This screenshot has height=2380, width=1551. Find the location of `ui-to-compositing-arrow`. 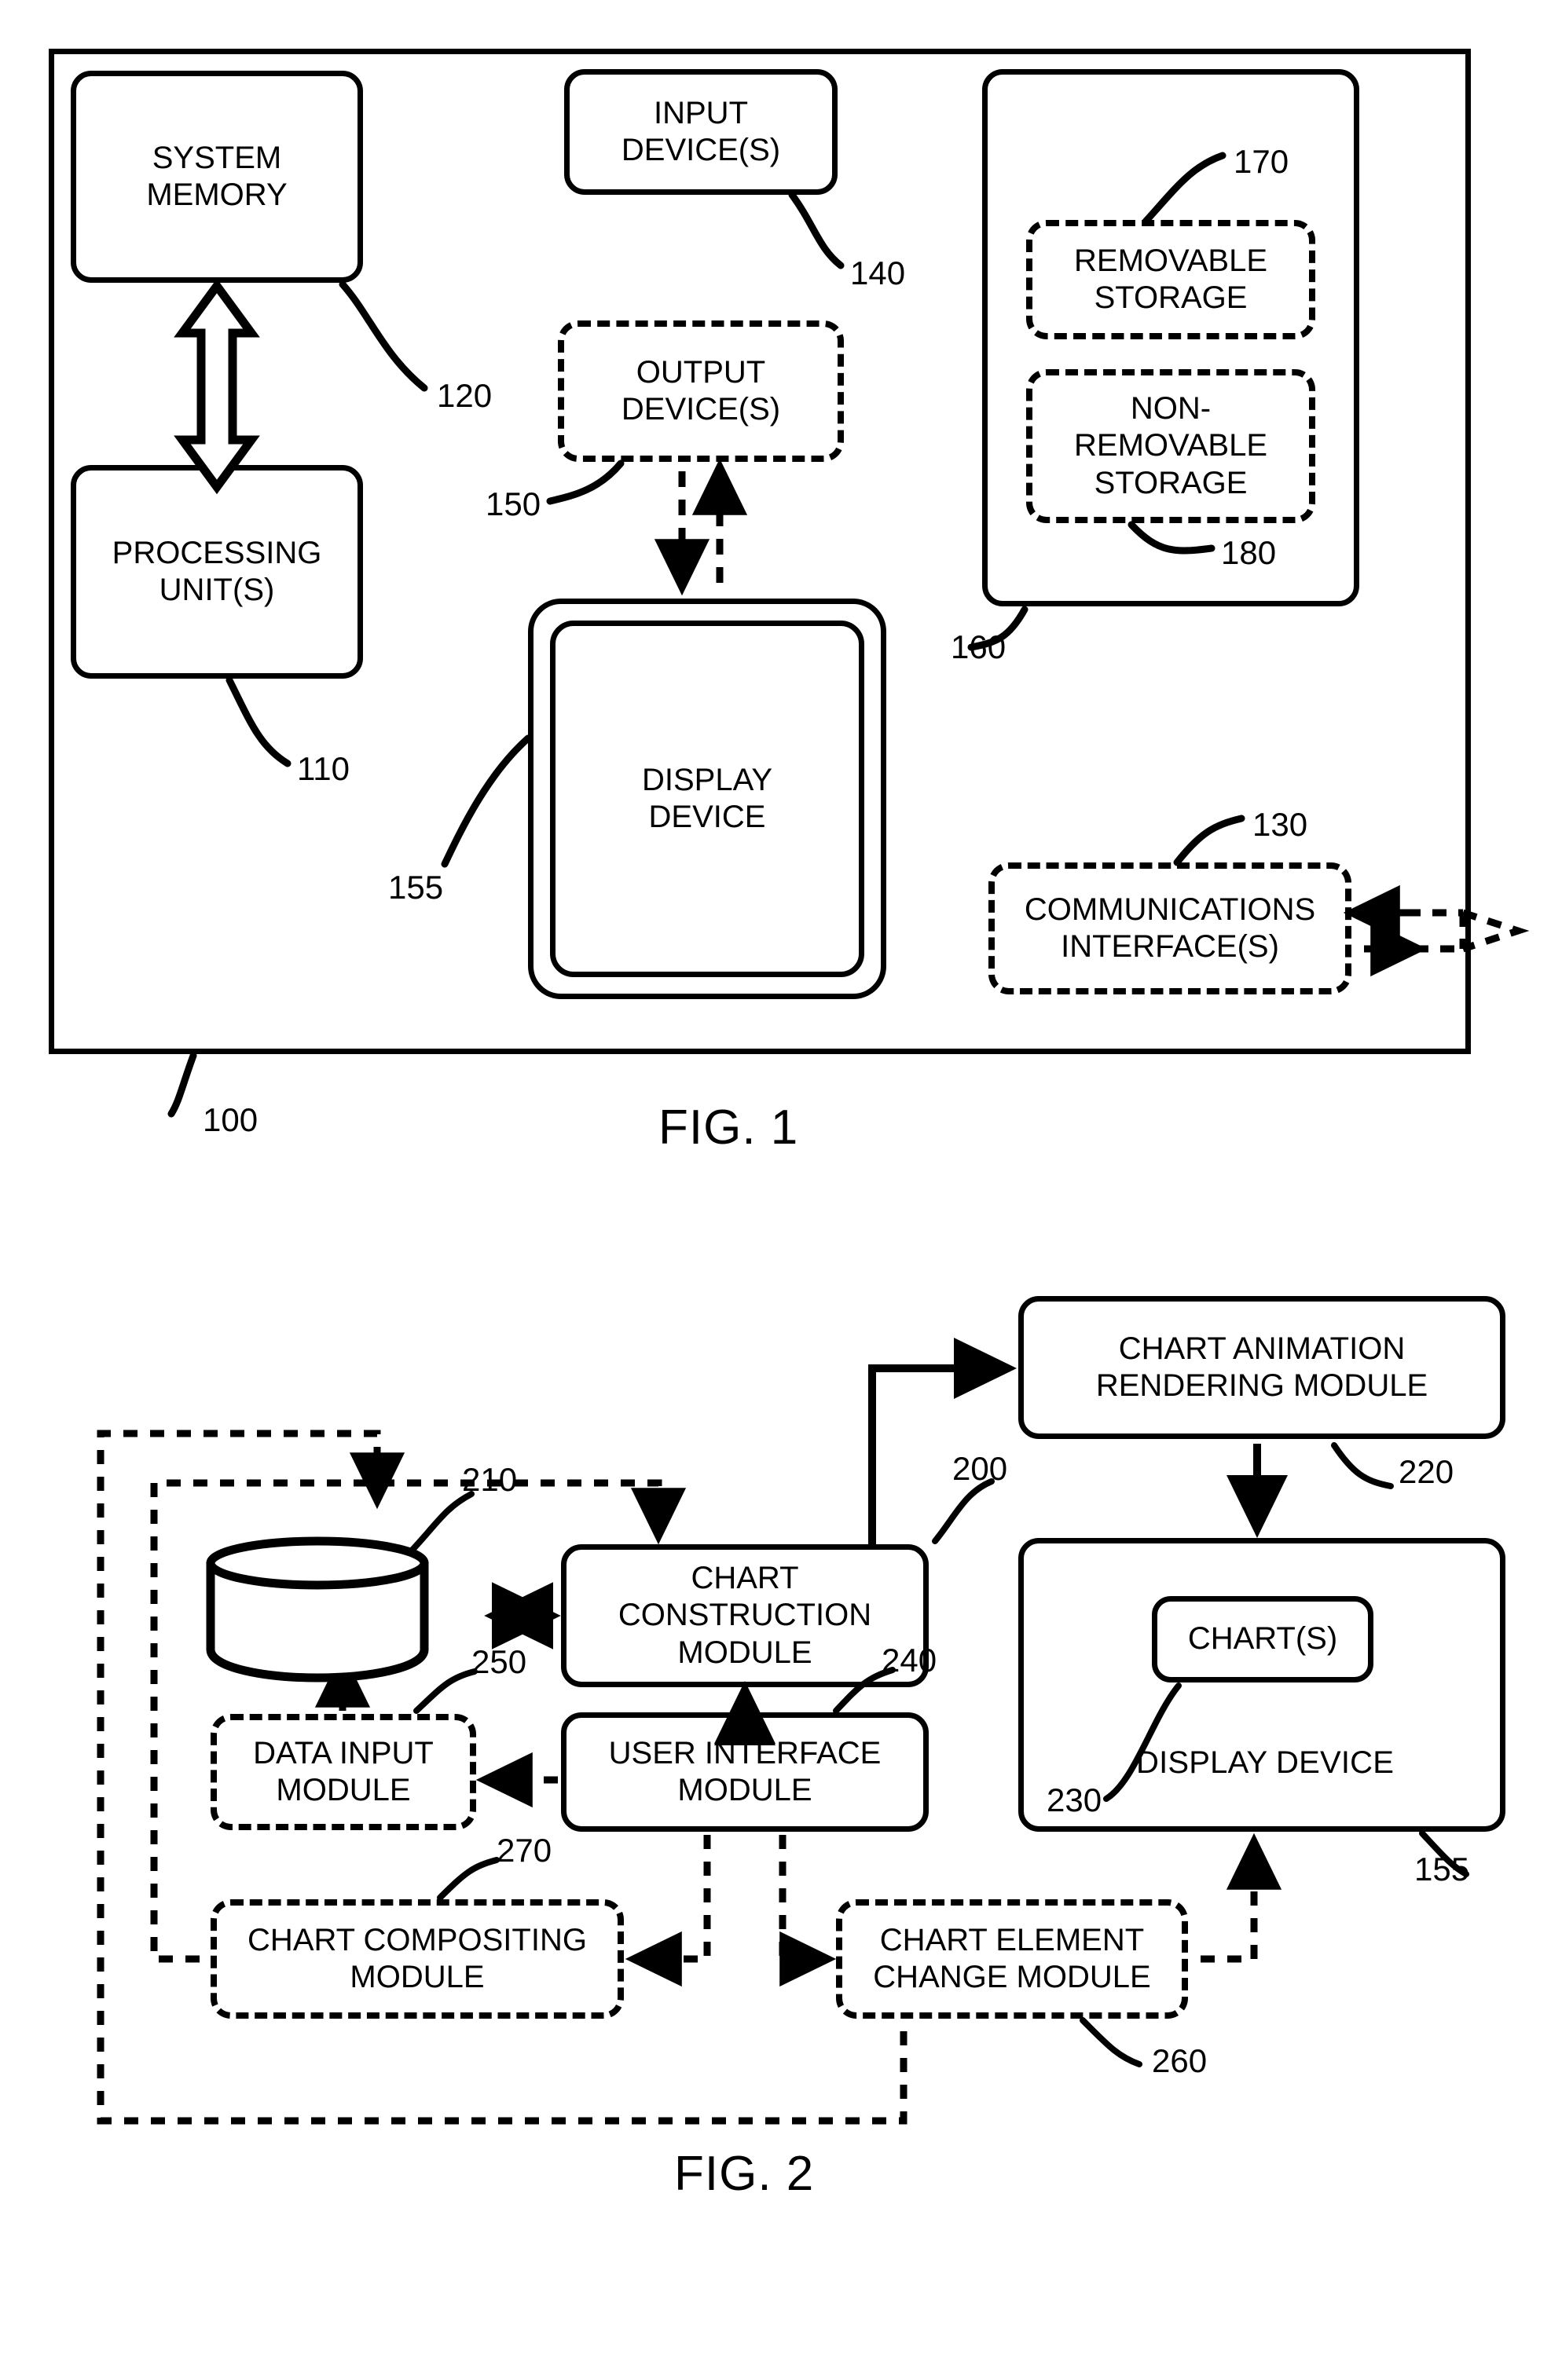

ui-to-compositing-arrow is located at coordinates (668, 1911).